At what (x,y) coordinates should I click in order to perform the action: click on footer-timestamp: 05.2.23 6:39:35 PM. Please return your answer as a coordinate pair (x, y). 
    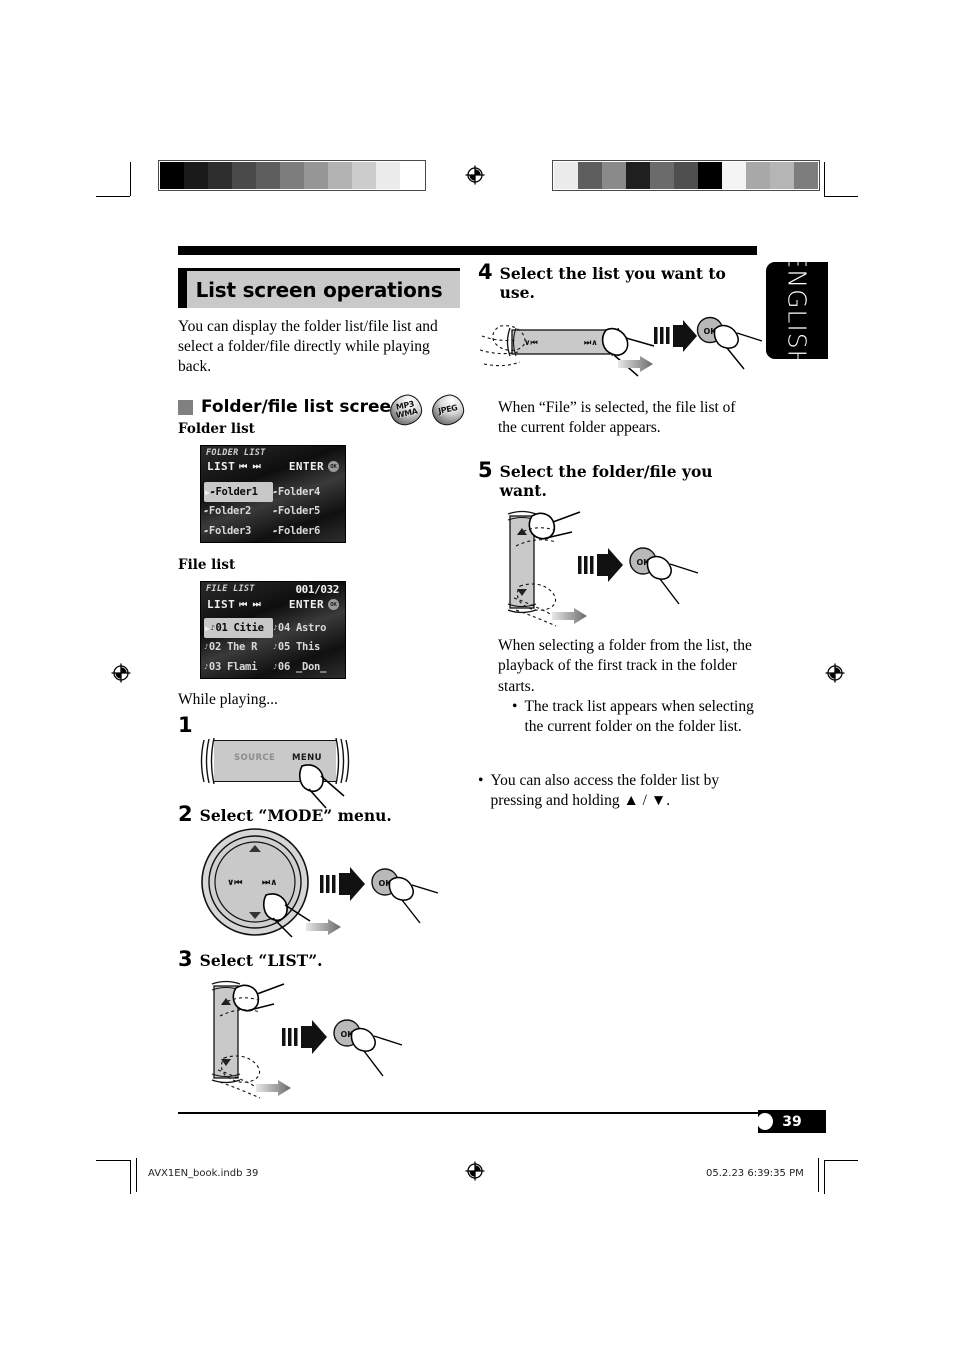
    Looking at the image, I should click on (755, 1173).